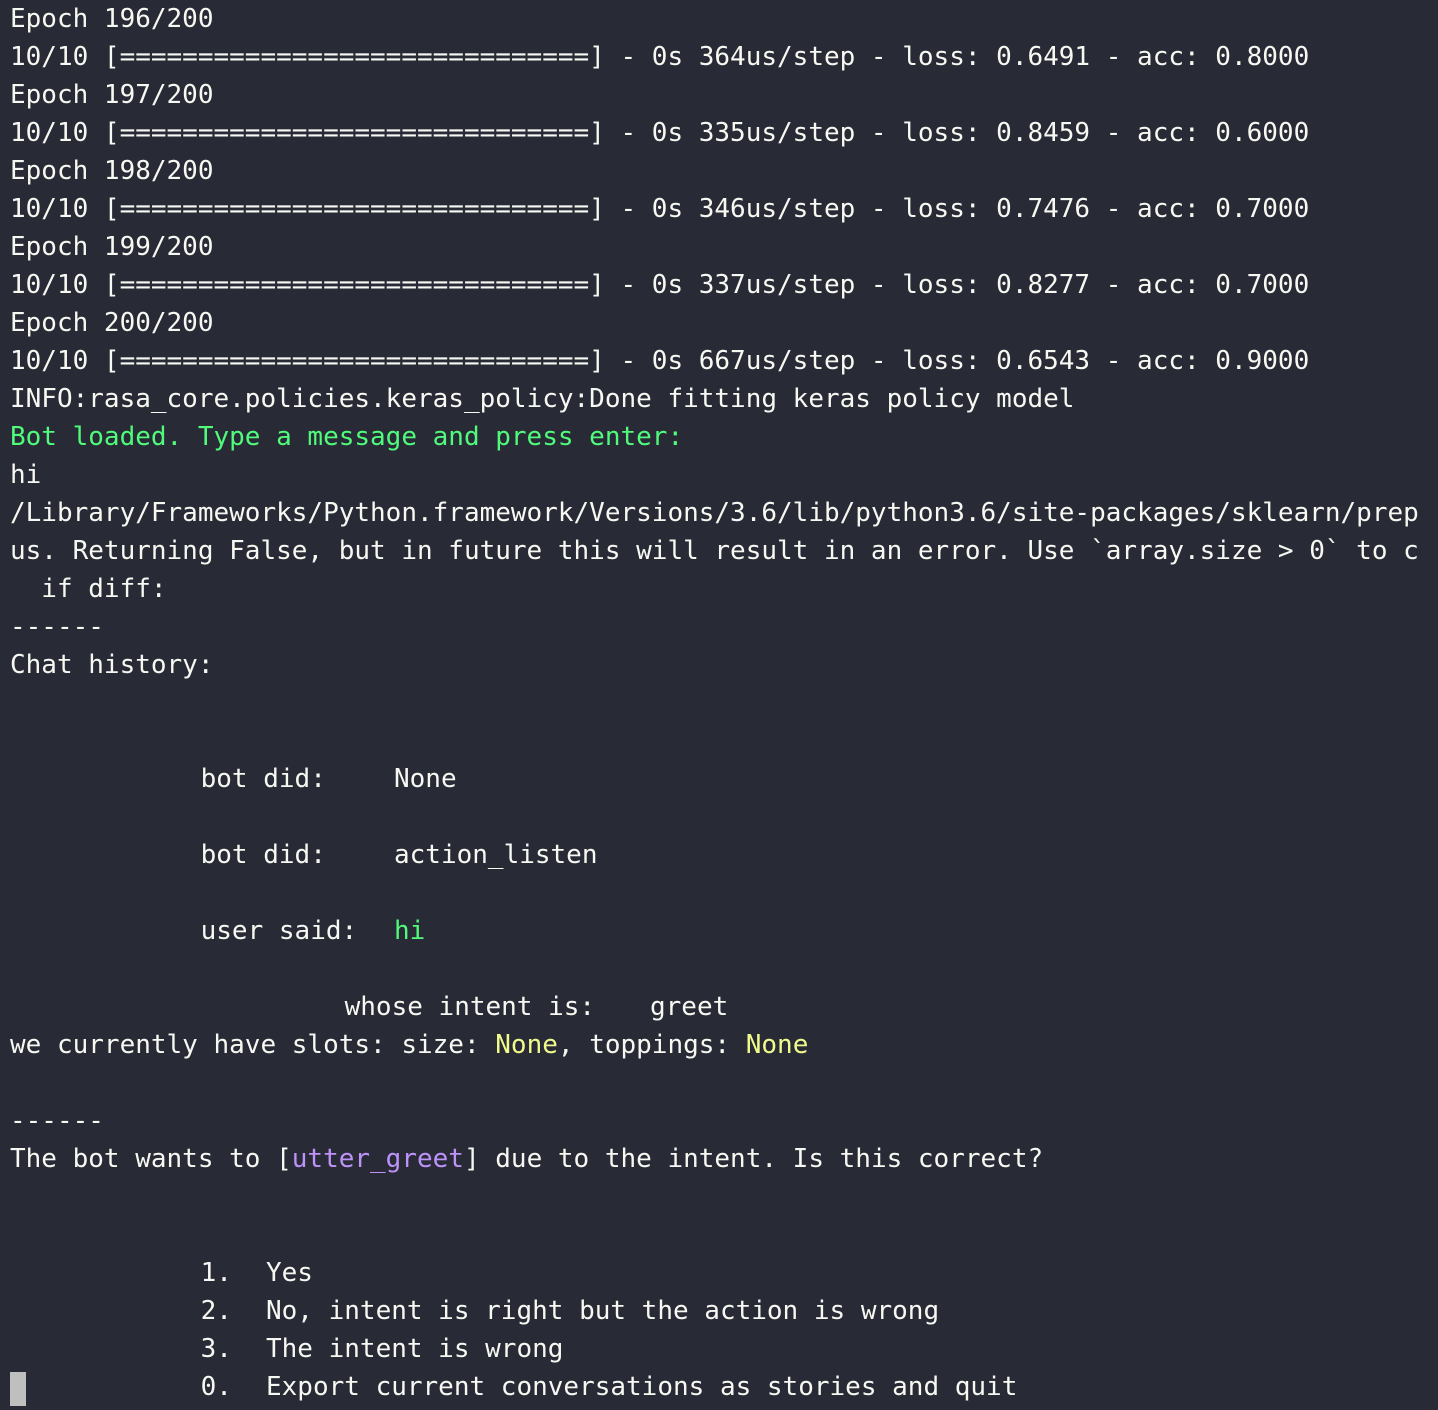 The image size is (1438, 1410). Describe the element at coordinates (112, 95) in the screenshot. I see `epoch-line: Epoch 197/200` at that location.